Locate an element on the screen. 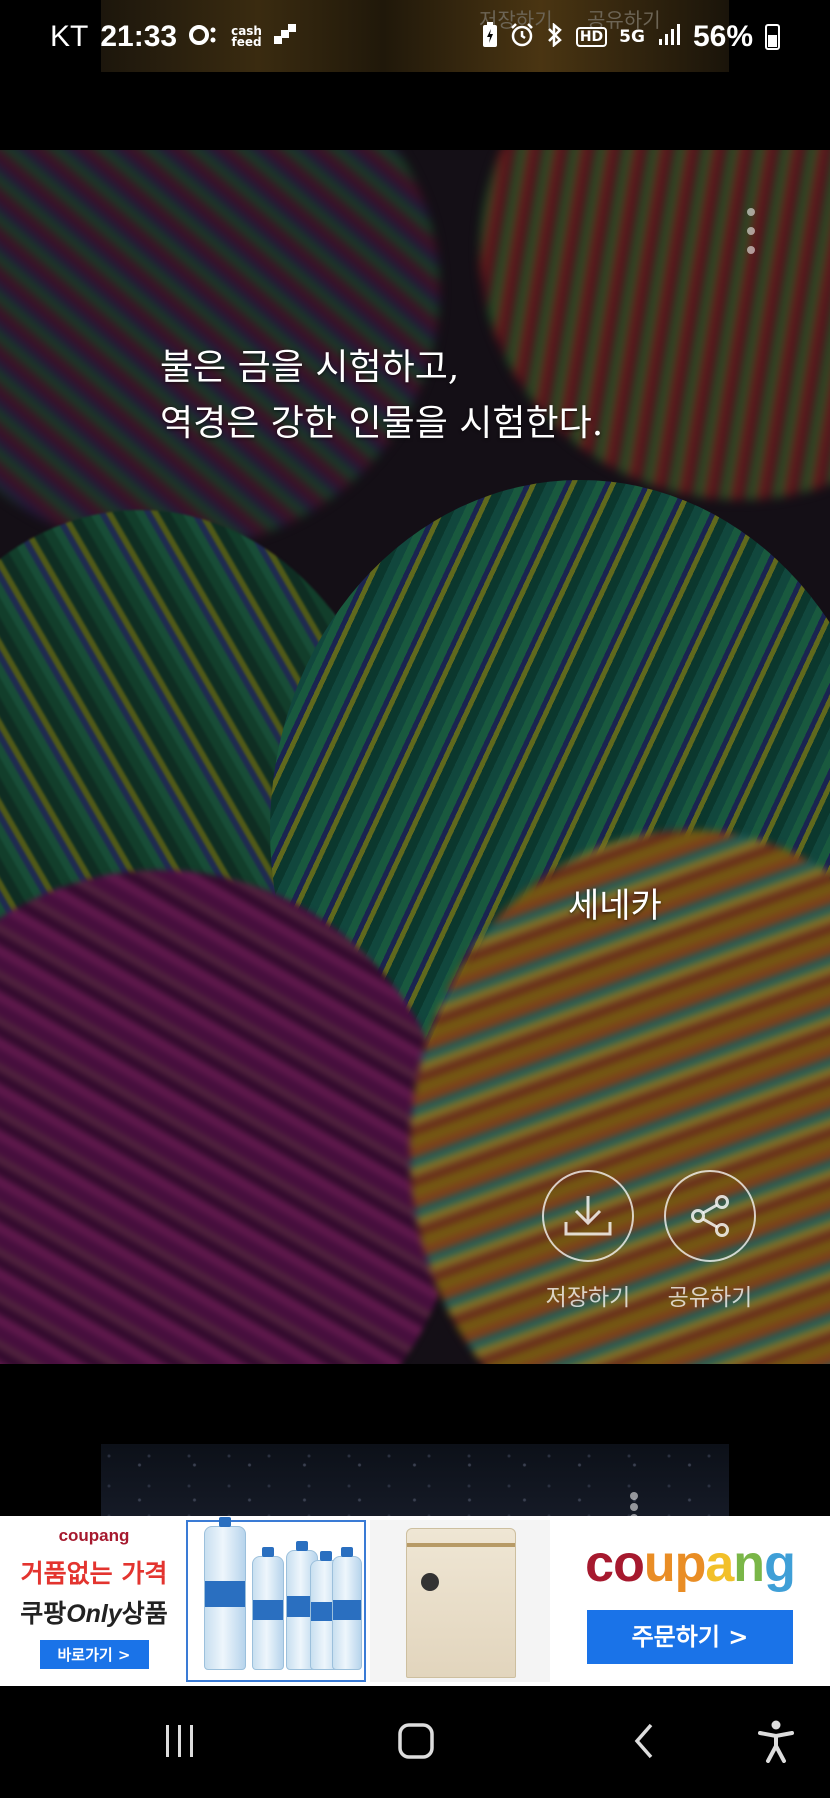 Image resolution: width=830 pixels, height=1798 pixels. rice-product-image is located at coordinates (460, 1601).